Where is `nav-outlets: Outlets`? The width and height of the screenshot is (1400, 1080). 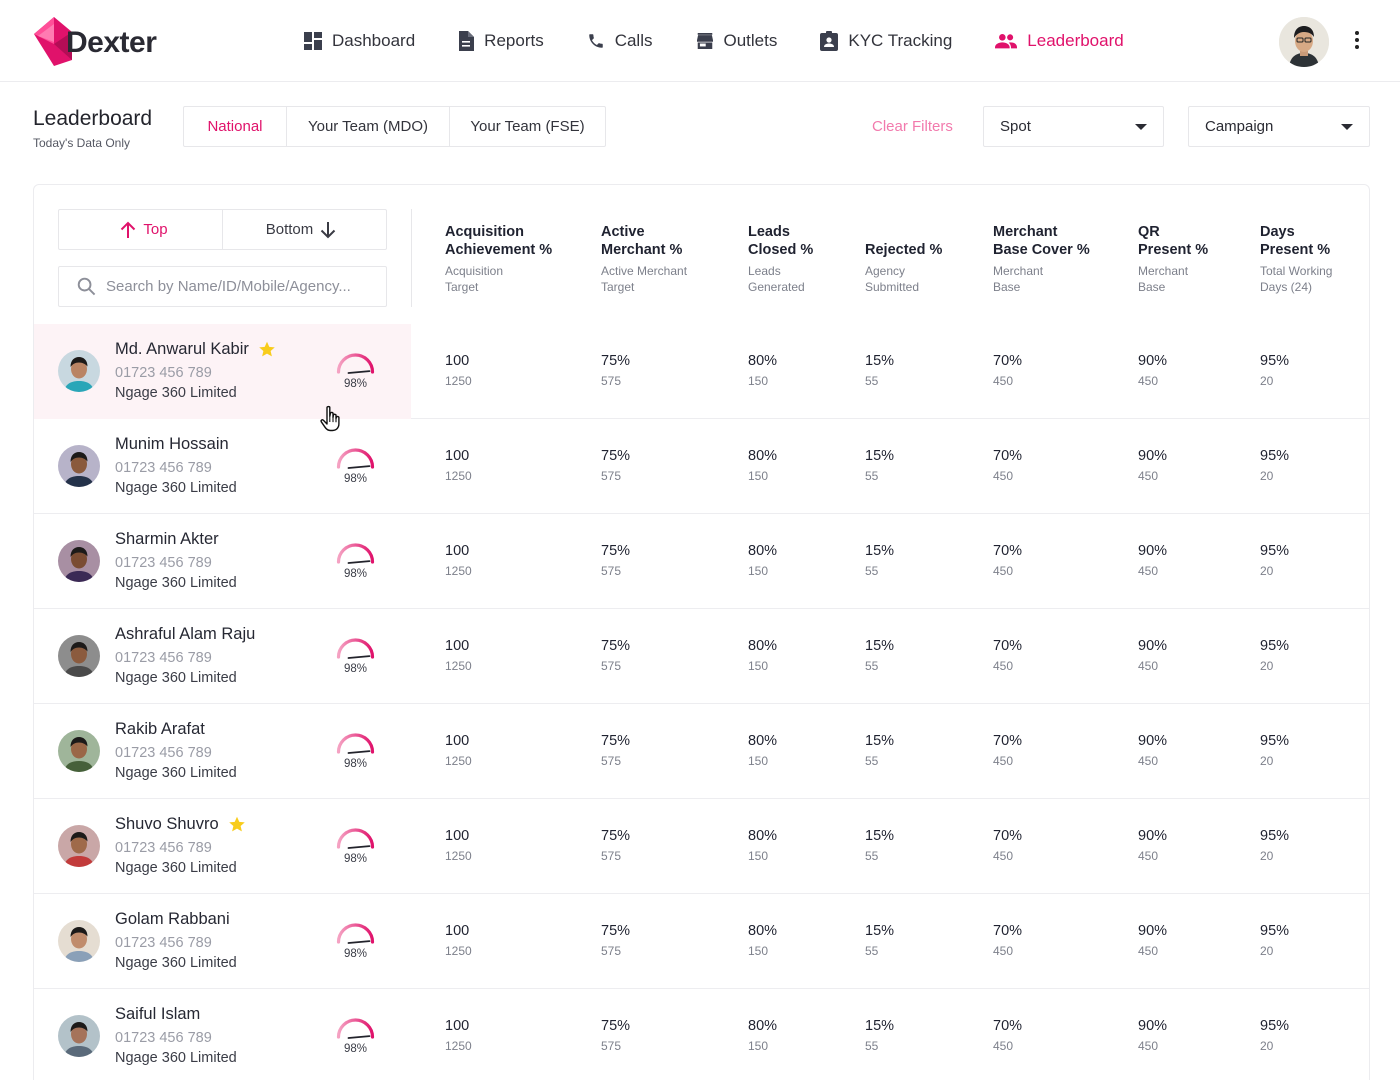
nav-outlets: Outlets is located at coordinates (736, 41).